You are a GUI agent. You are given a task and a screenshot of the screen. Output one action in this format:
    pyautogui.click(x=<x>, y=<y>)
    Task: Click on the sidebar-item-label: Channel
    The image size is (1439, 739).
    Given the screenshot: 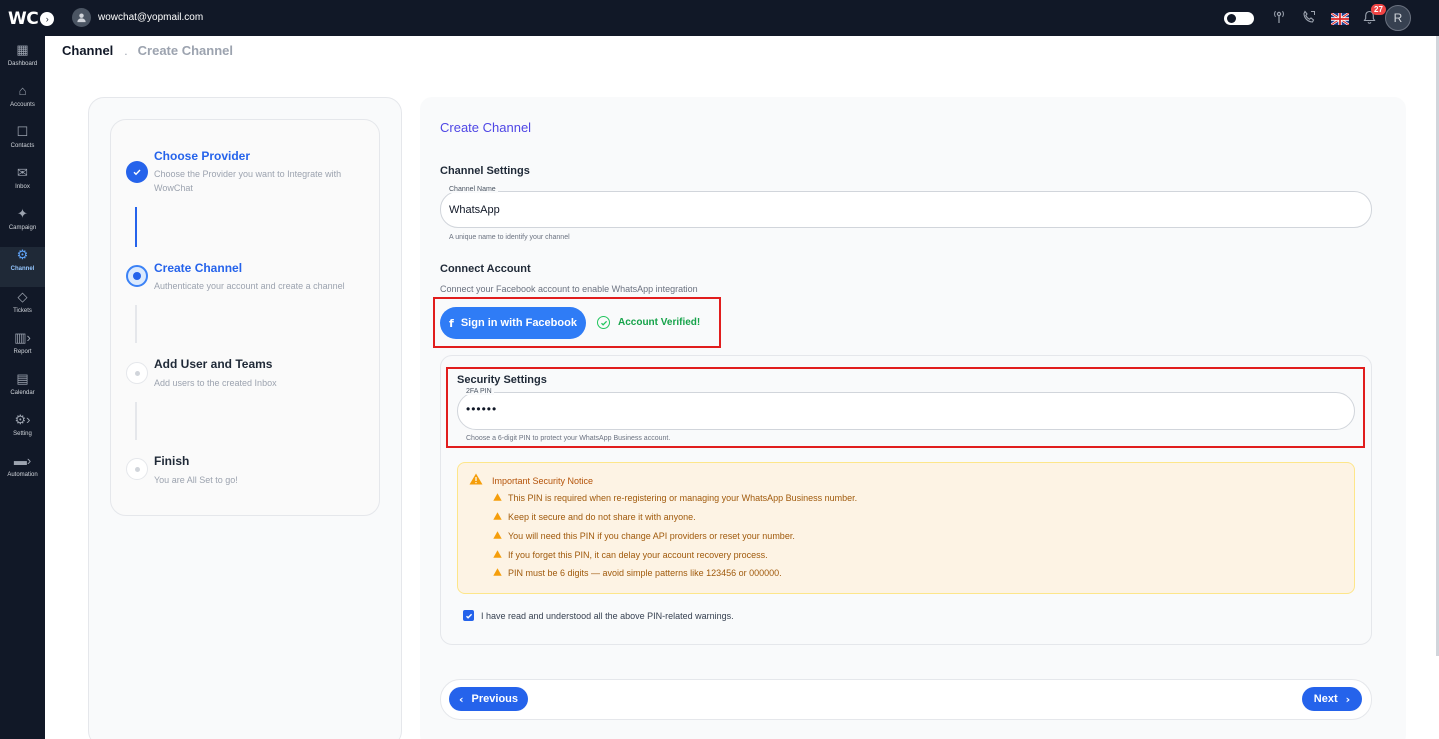 What is the action you would take?
    pyautogui.click(x=22, y=269)
    